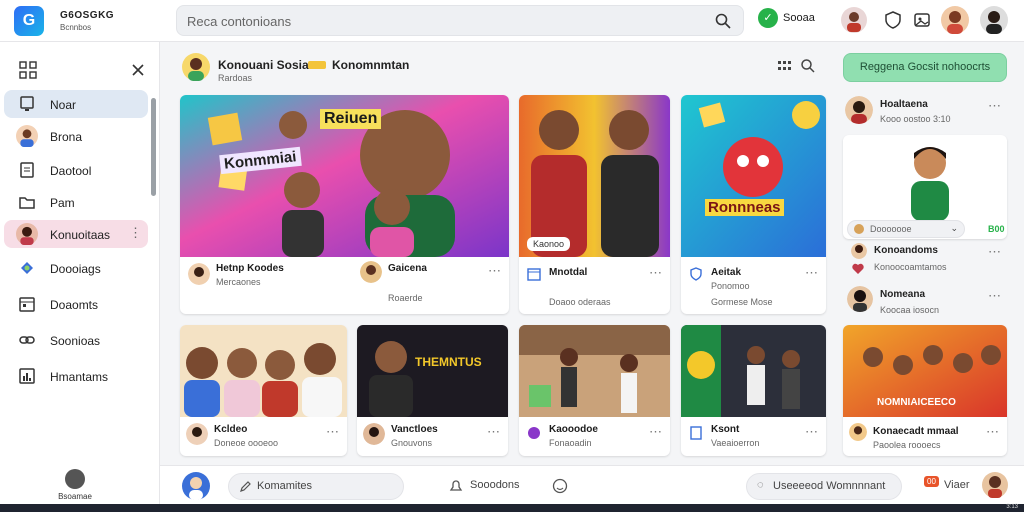 This screenshot has height=512, width=1024. What do you see at coordinates (76, 304) in the screenshot?
I see `sidebar-item-doaomts: Doaomts` at bounding box center [76, 304].